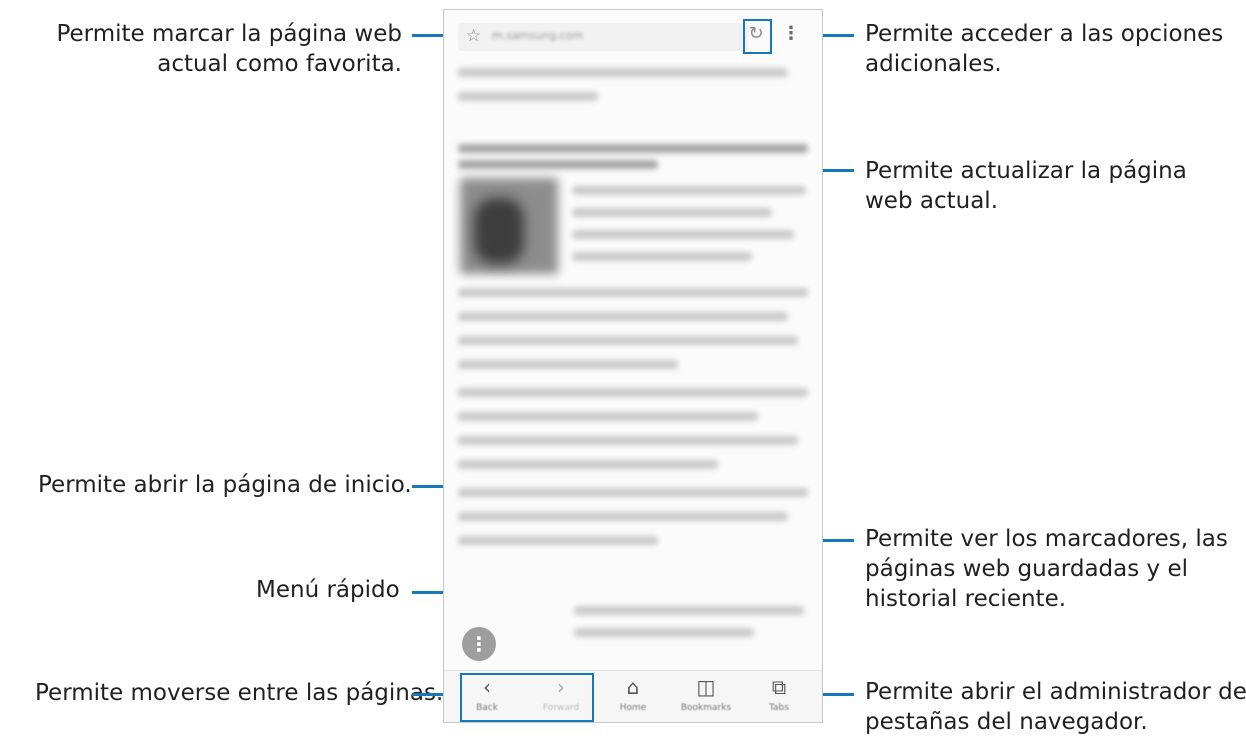 The image size is (1246, 737). Describe the element at coordinates (633, 687) in the screenshot. I see `home-icon: ⌂` at that location.